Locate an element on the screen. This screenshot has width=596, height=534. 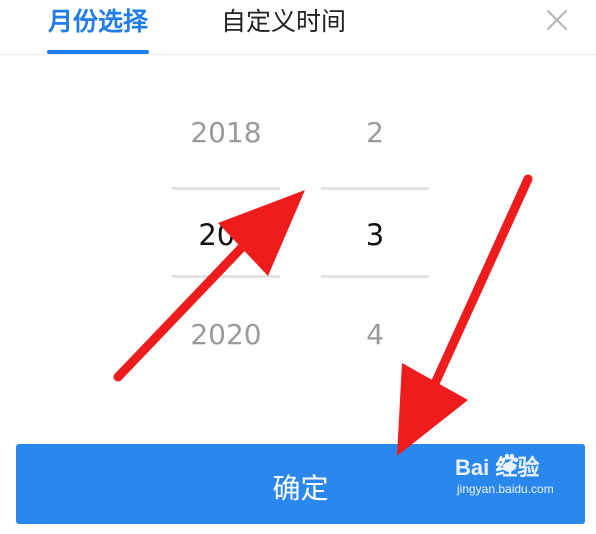
month-selection-bottom-line is located at coordinates (375, 276).